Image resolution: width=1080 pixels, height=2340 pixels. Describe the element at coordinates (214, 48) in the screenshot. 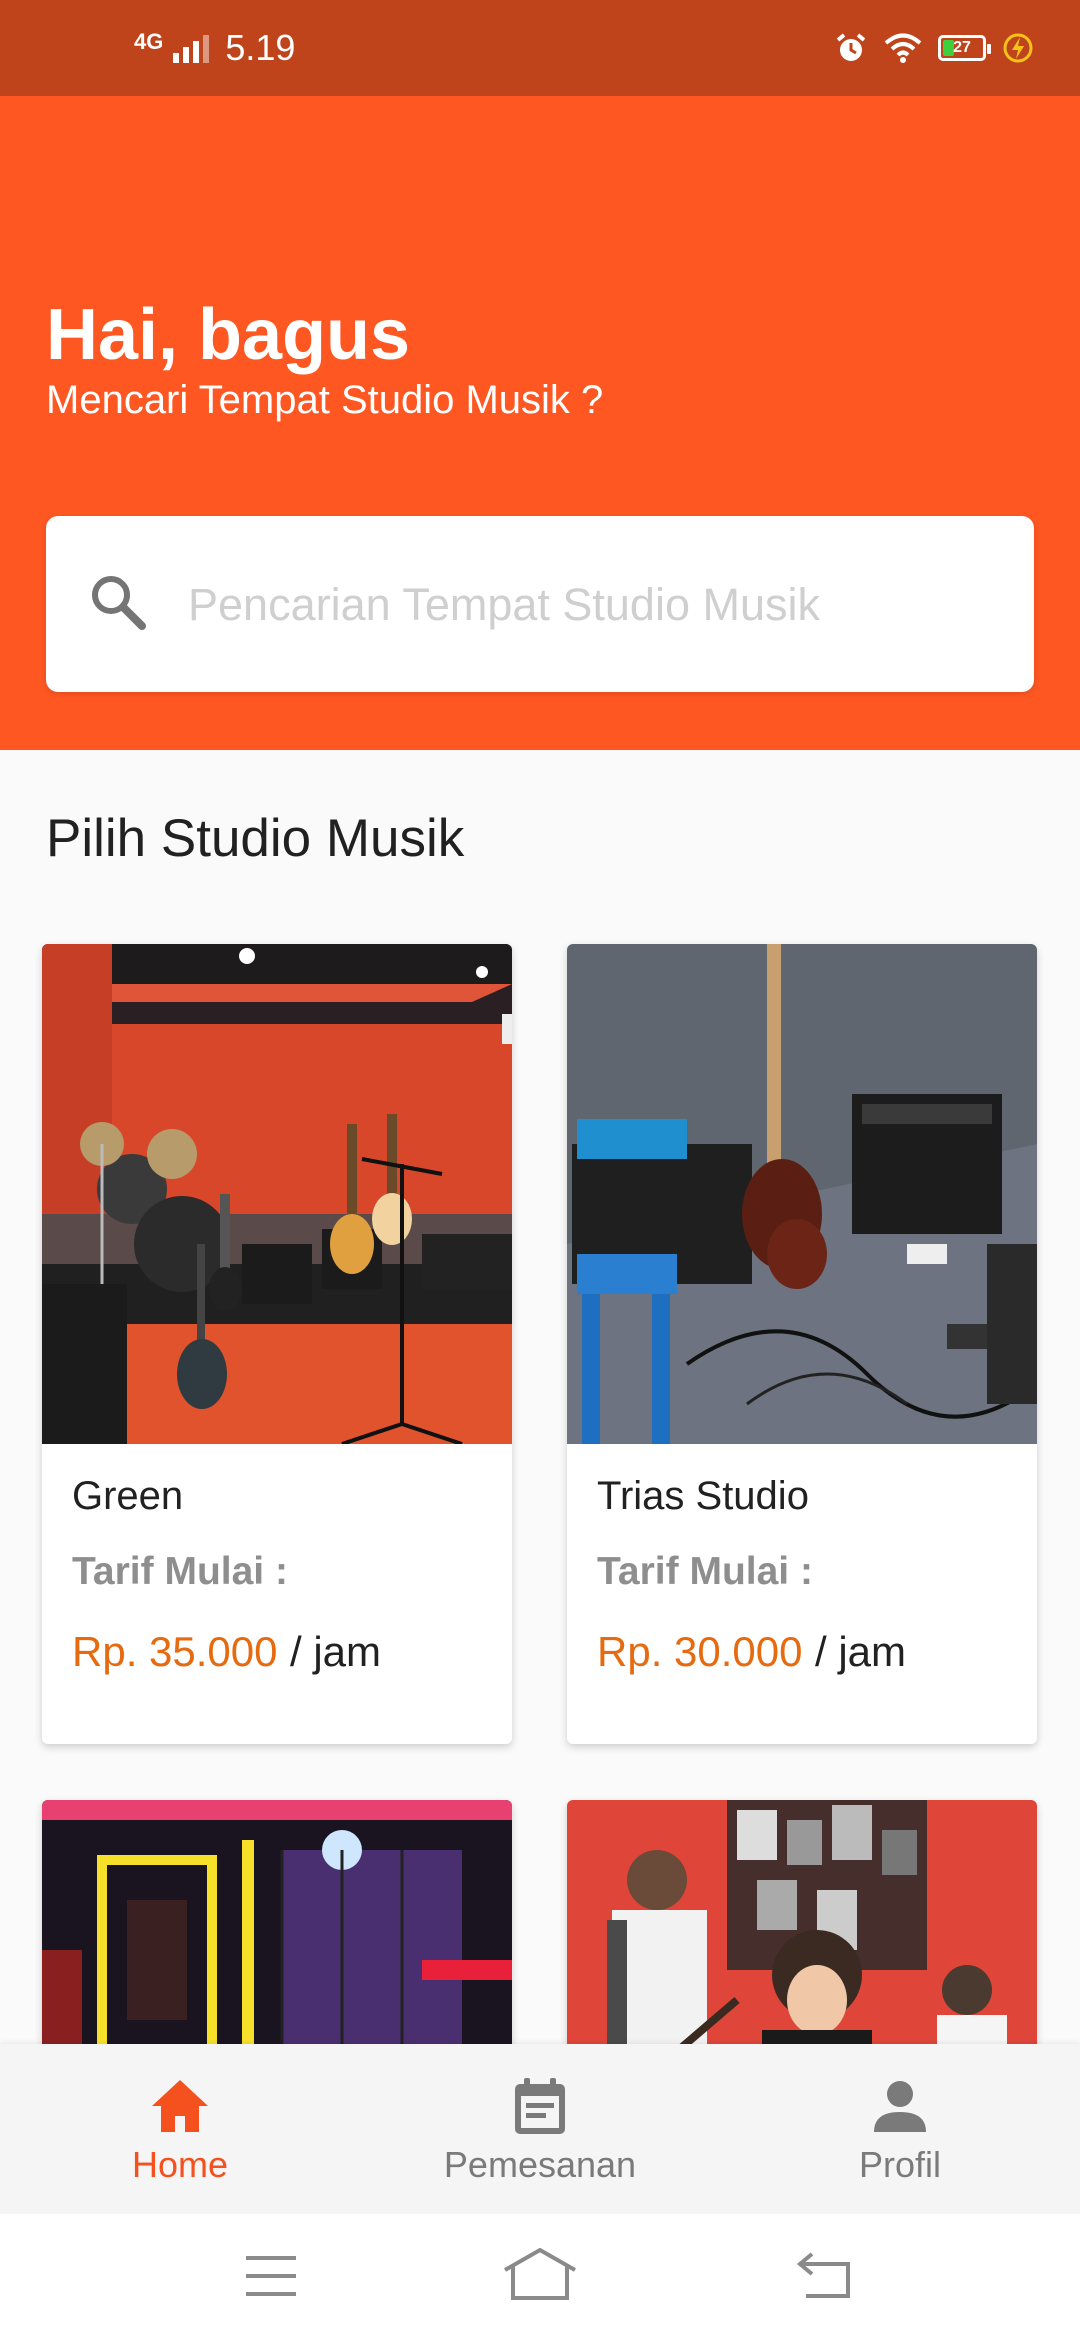

I see `status-left: 4G 5.19` at that location.